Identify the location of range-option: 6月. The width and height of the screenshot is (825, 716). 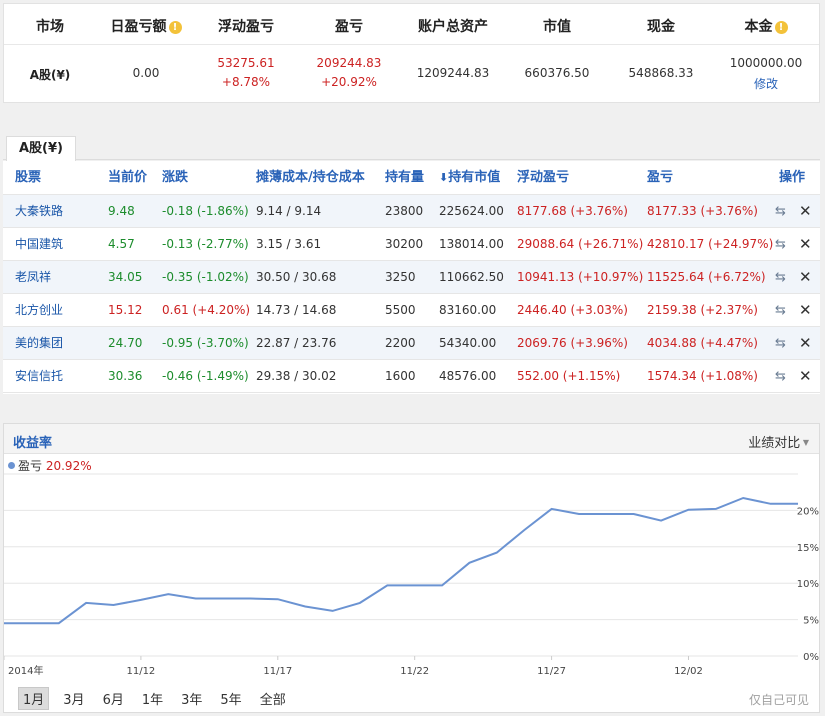
(113, 698).